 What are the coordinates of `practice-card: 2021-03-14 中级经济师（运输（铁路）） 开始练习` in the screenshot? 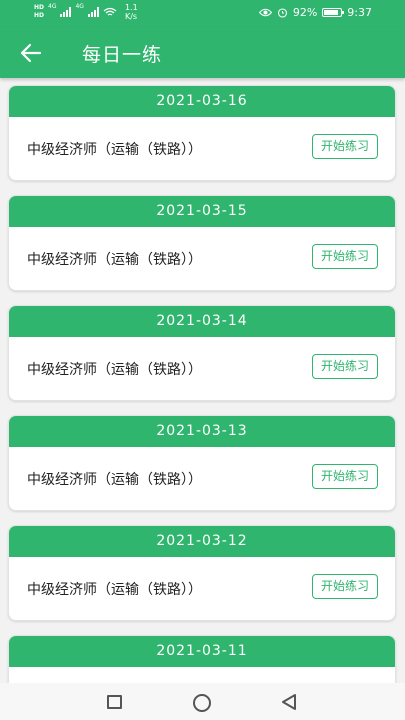 It's located at (202, 353).